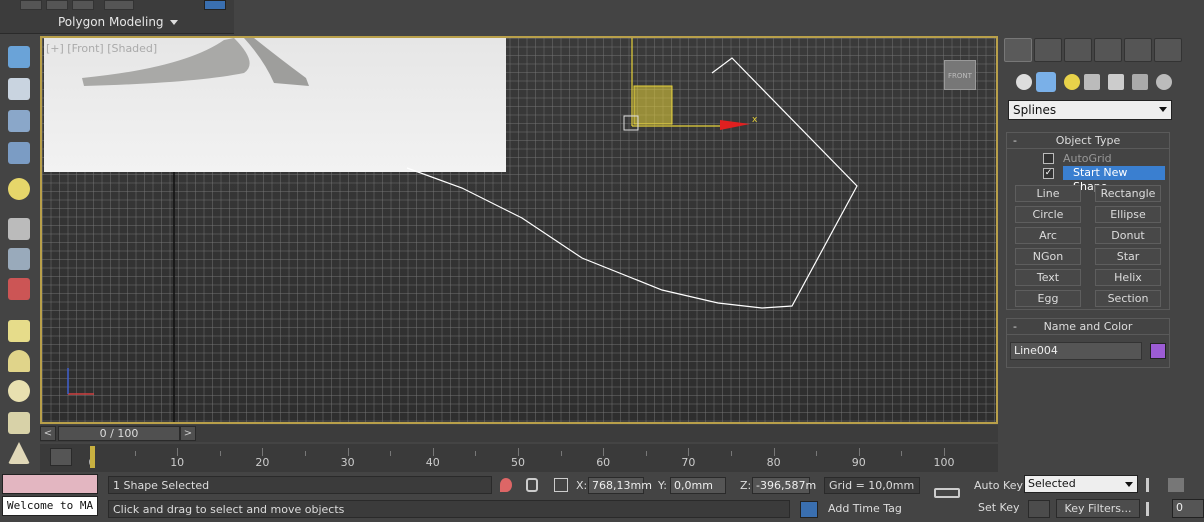 Image resolution: width=1204 pixels, height=522 pixels. I want to click on prev-key-icon, so click(1176, 485).